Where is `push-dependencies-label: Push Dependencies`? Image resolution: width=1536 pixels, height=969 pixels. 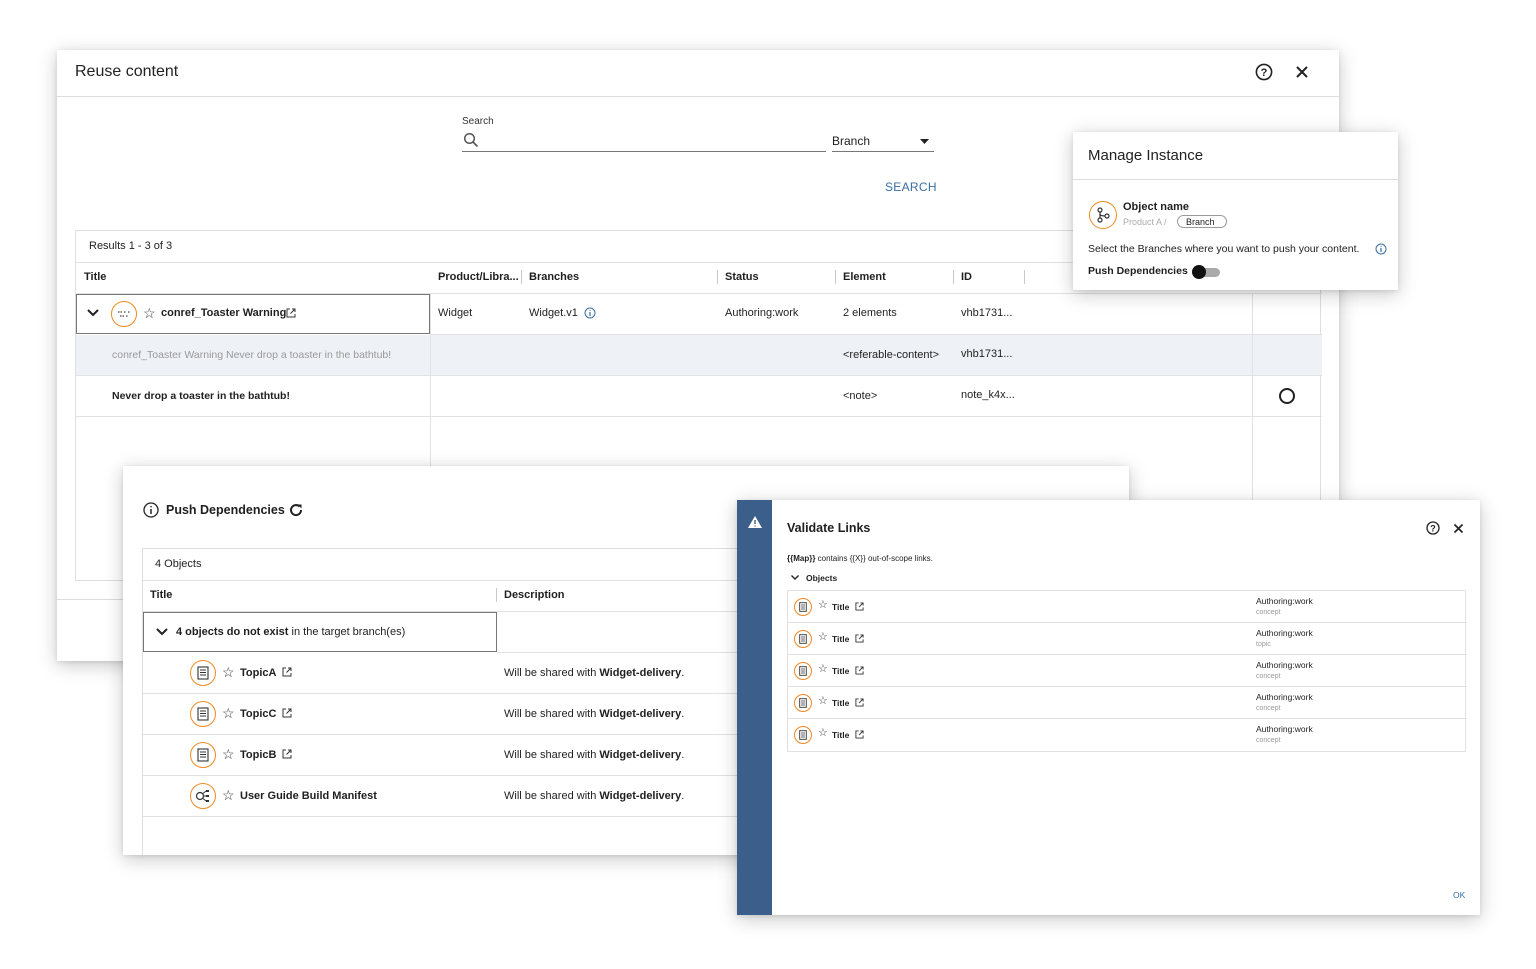
push-dependencies-label: Push Dependencies is located at coordinates (1138, 271).